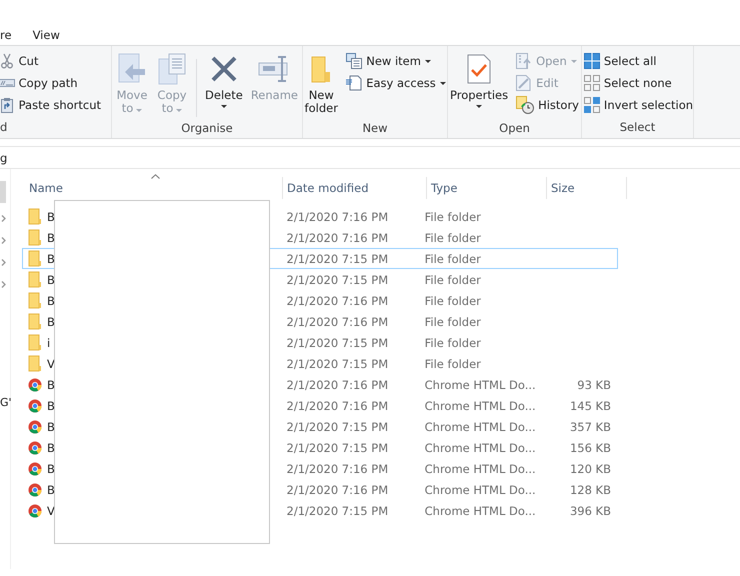 The image size is (740, 576). What do you see at coordinates (321, 86) in the screenshot?
I see `ribbon-button: New folder` at bounding box center [321, 86].